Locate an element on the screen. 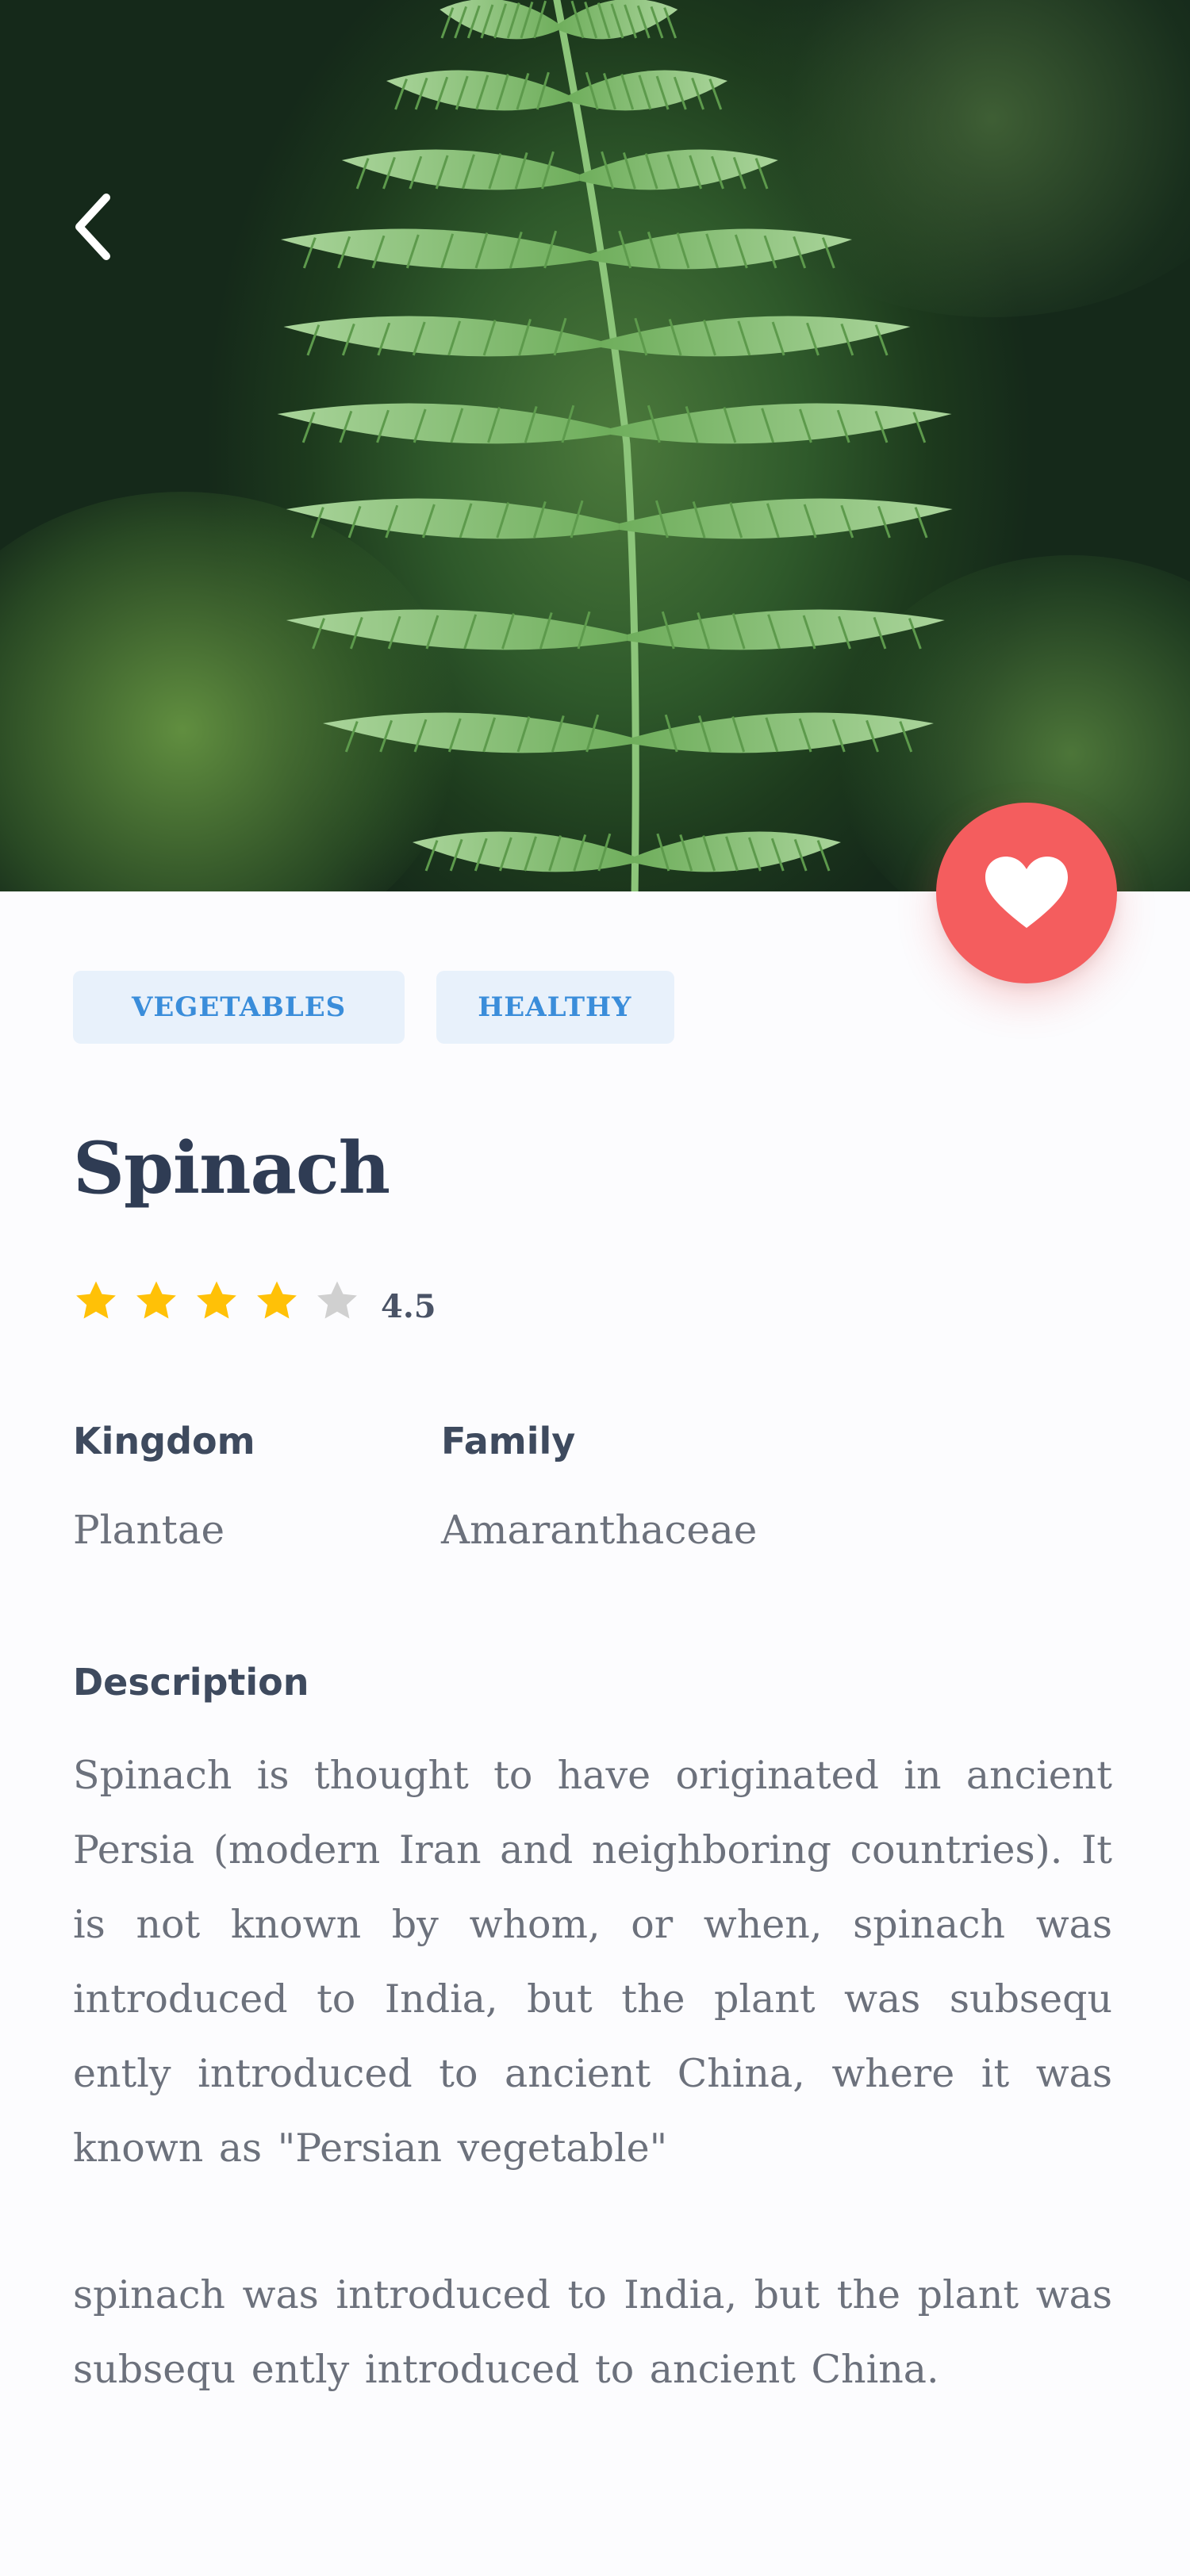 The image size is (1190, 2576). page-title: Spinach is located at coordinates (231, 1168).